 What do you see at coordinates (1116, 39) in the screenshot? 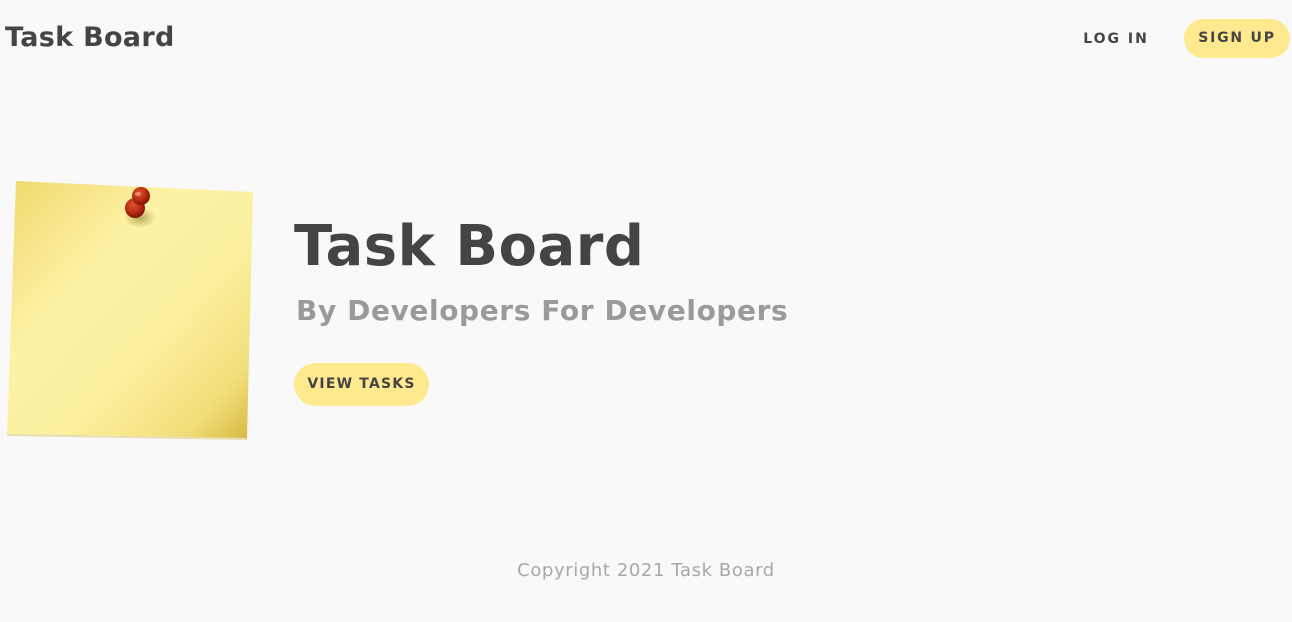
I see `login-button: LOG IN` at bounding box center [1116, 39].